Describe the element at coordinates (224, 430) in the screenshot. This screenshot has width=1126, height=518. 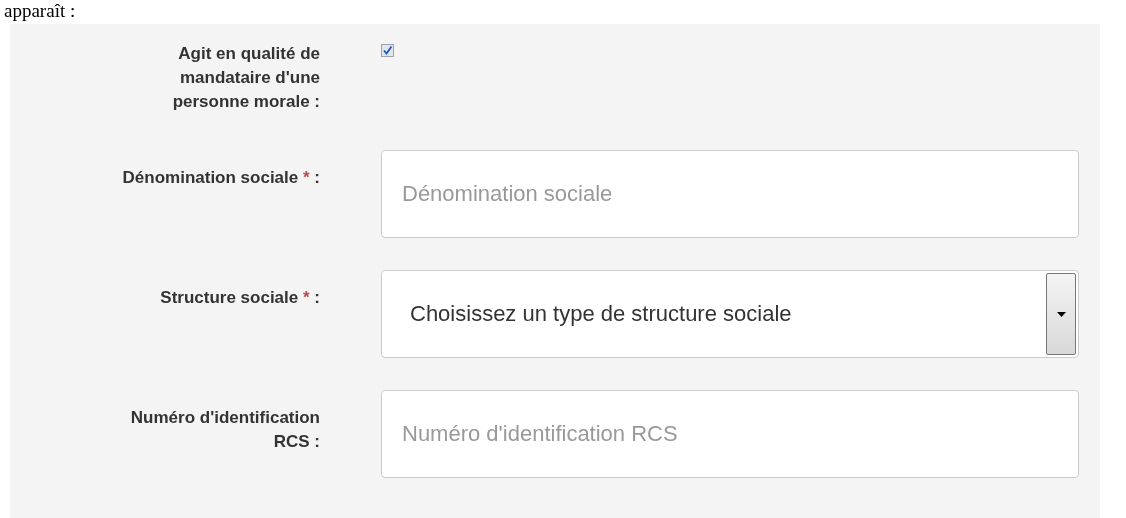
I see `field-label: Numéro d'identification RCS :` at that location.